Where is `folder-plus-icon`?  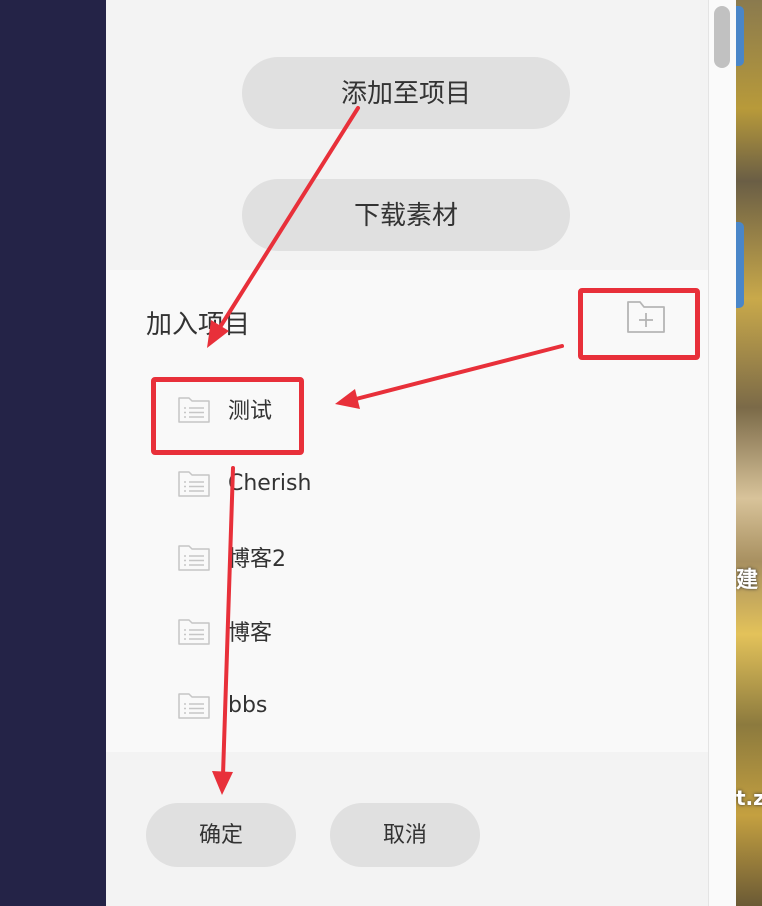 folder-plus-icon is located at coordinates (646, 317).